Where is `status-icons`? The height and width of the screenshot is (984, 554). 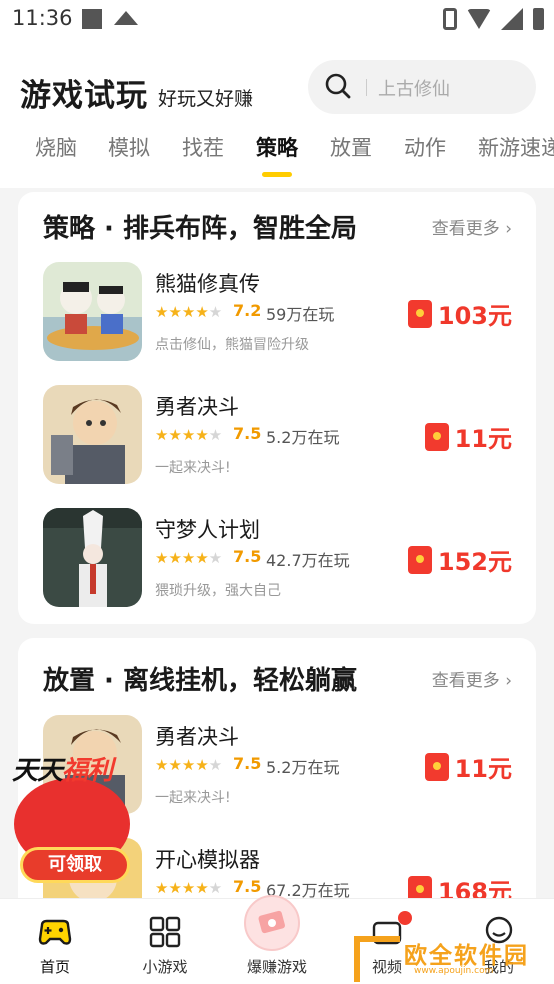 status-icons is located at coordinates (493, 19).